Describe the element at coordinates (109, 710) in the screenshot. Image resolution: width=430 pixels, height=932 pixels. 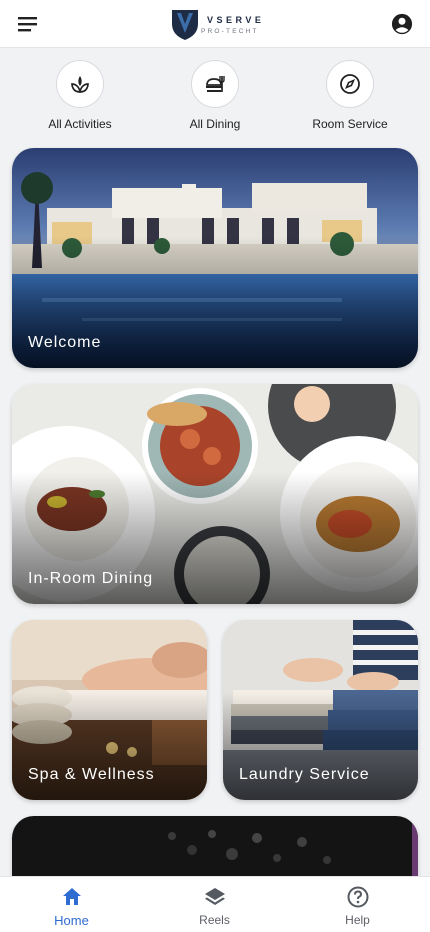
I see `card-spa-wellness: Spa & Wellness` at that location.